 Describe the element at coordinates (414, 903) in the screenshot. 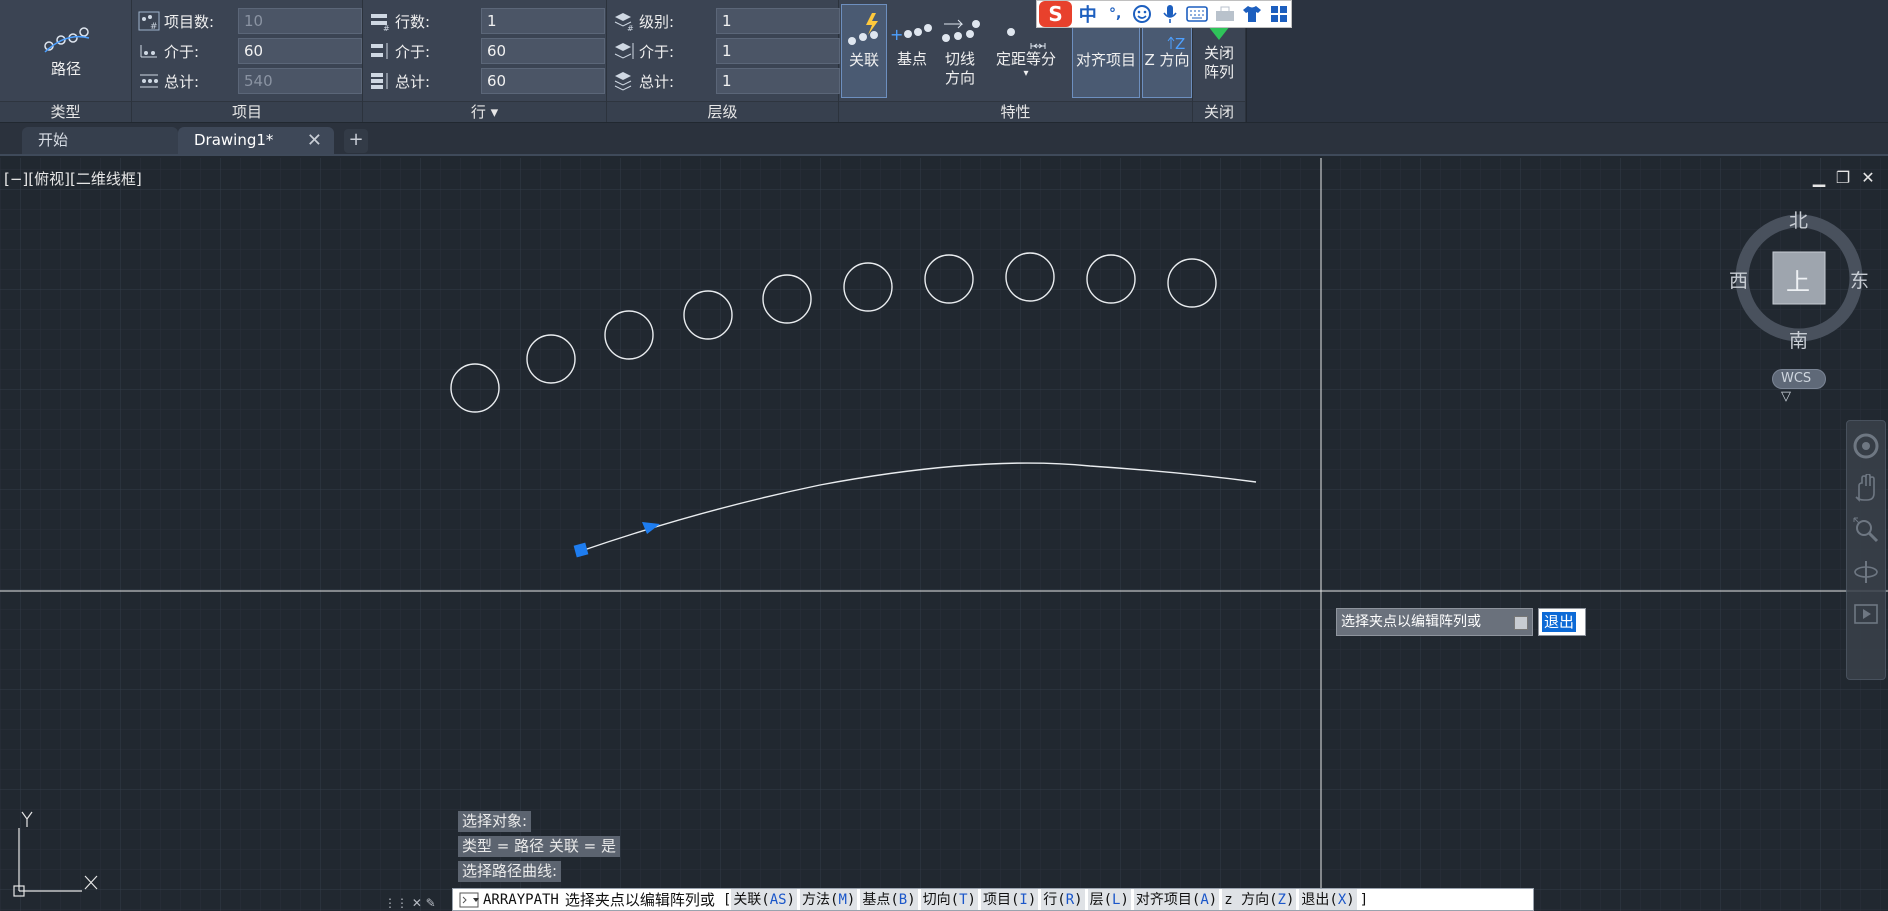

I see `command-line-grip-icon: ⋮⋮ ✕ ✎` at that location.